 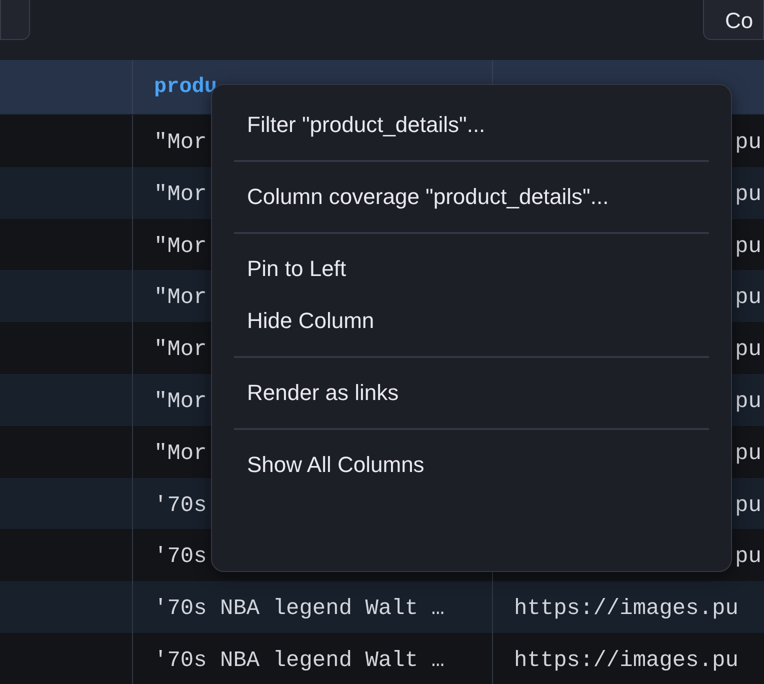 I want to click on column-header: produ, so click(x=175, y=82).